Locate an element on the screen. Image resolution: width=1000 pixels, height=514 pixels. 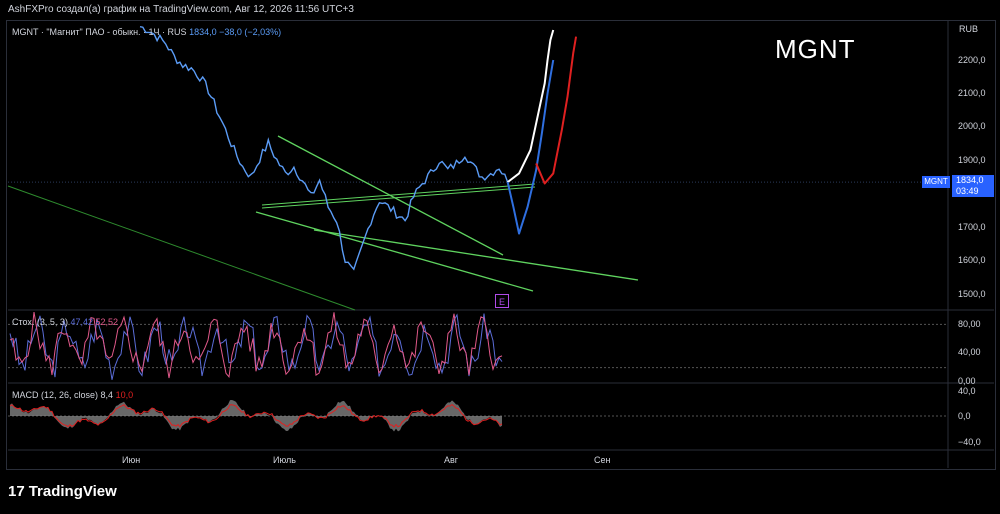
macd-name: MACD (12, 26, close) is located at coordinates (55, 395).